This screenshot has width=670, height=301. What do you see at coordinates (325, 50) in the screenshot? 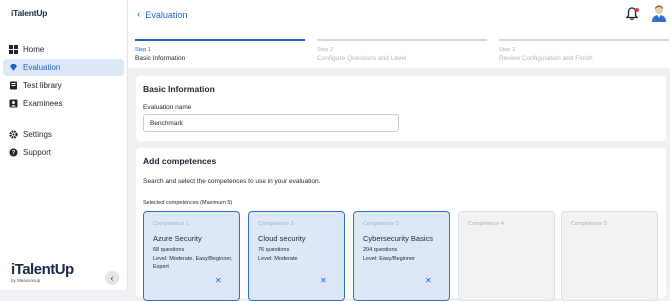
I see `step-number: Step 2` at bounding box center [325, 50].